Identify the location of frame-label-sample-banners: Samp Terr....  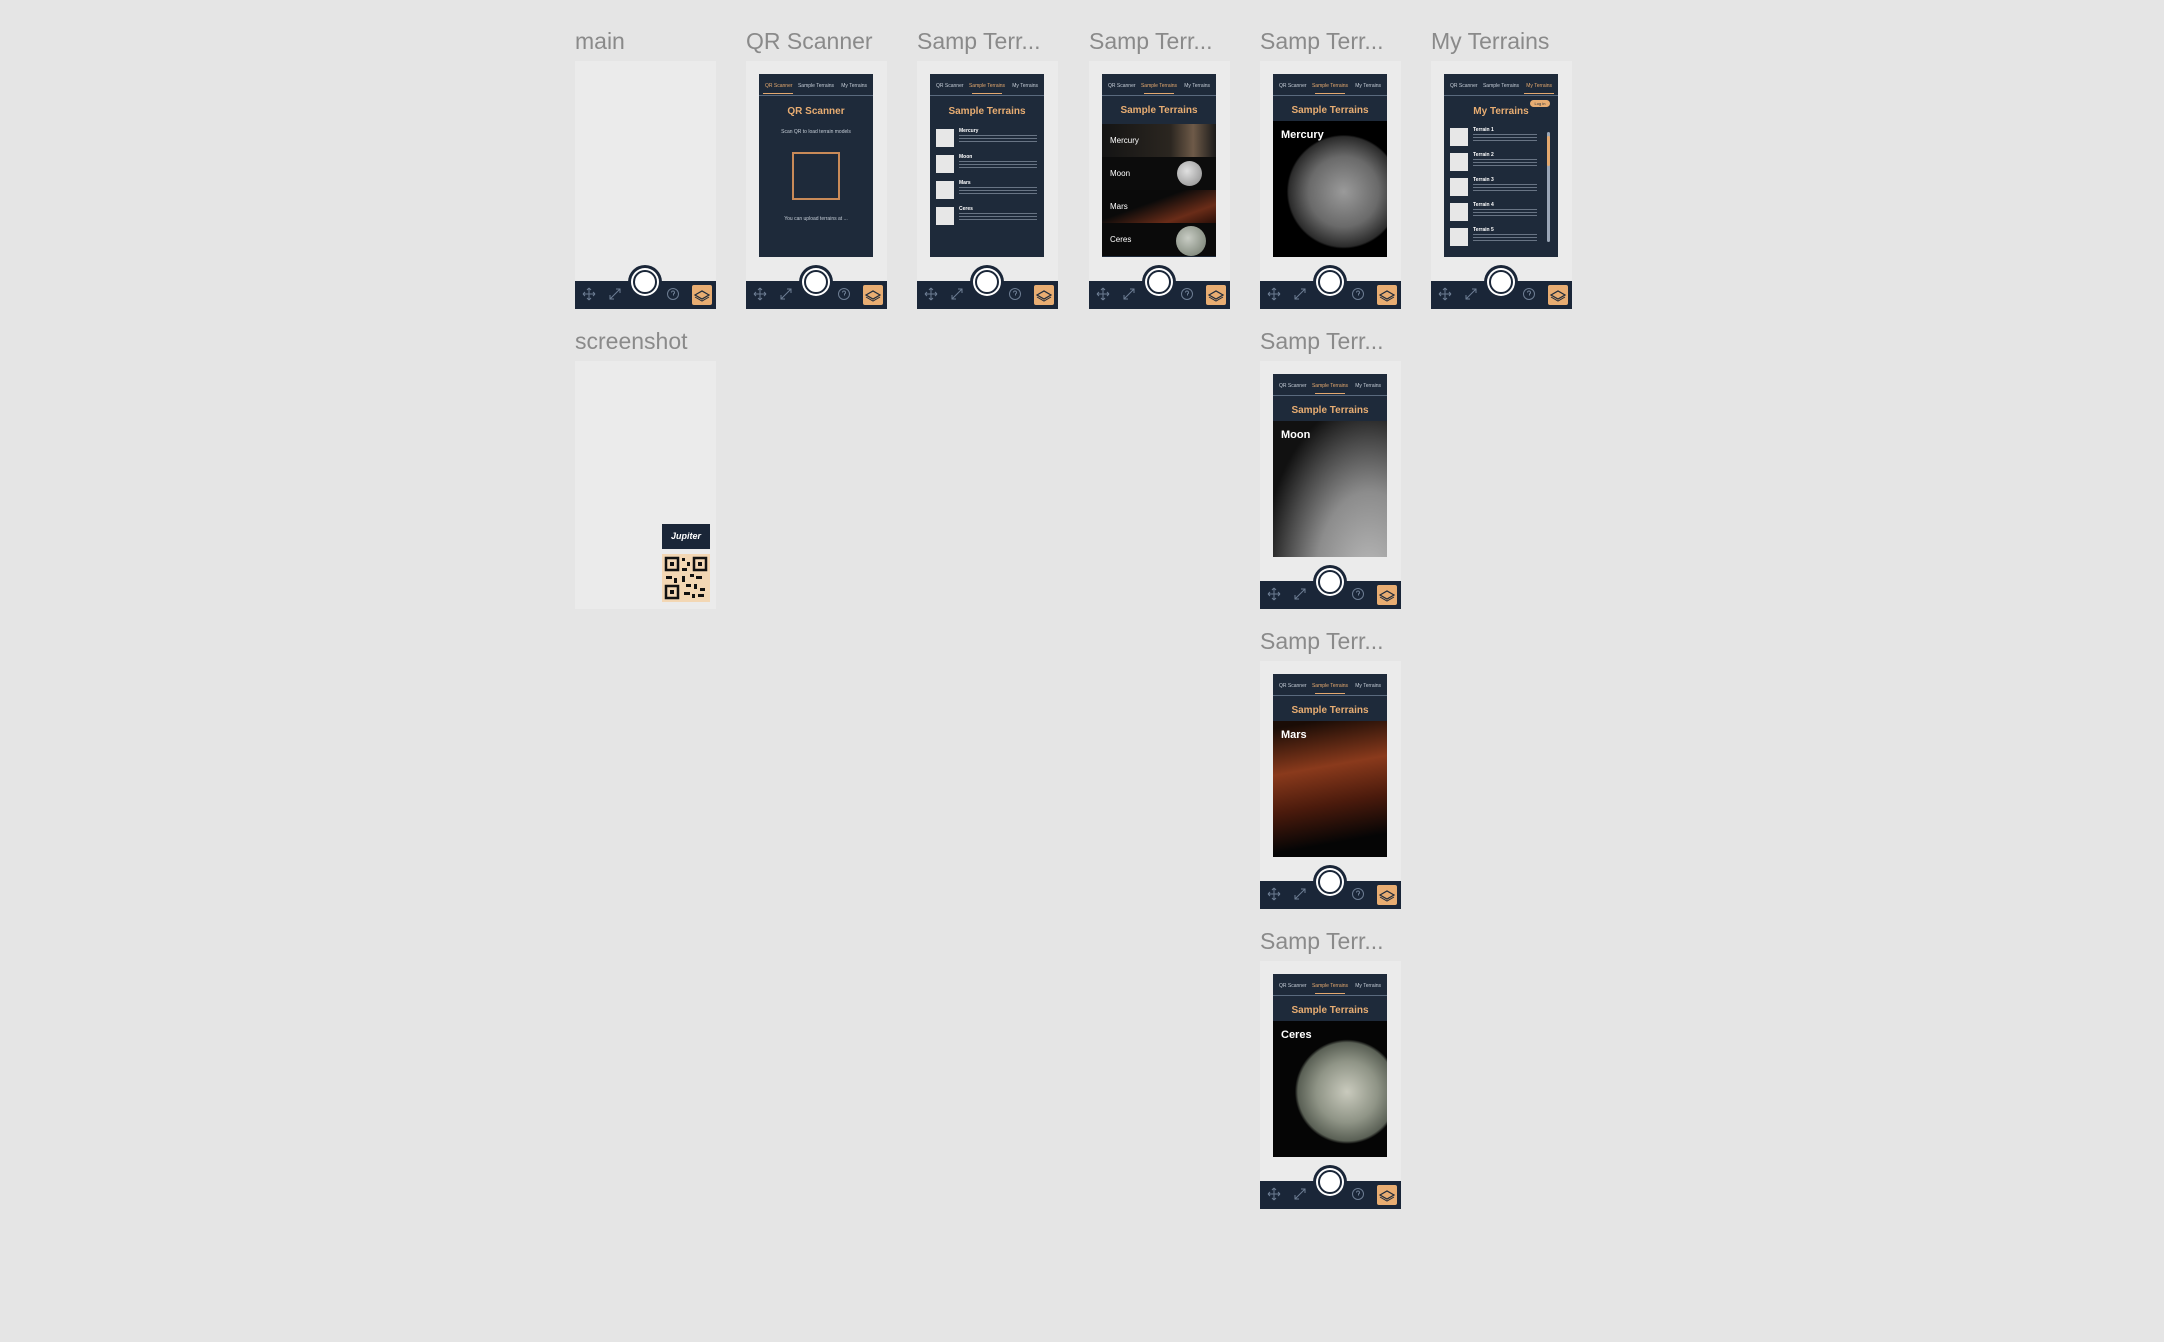
(1151, 41).